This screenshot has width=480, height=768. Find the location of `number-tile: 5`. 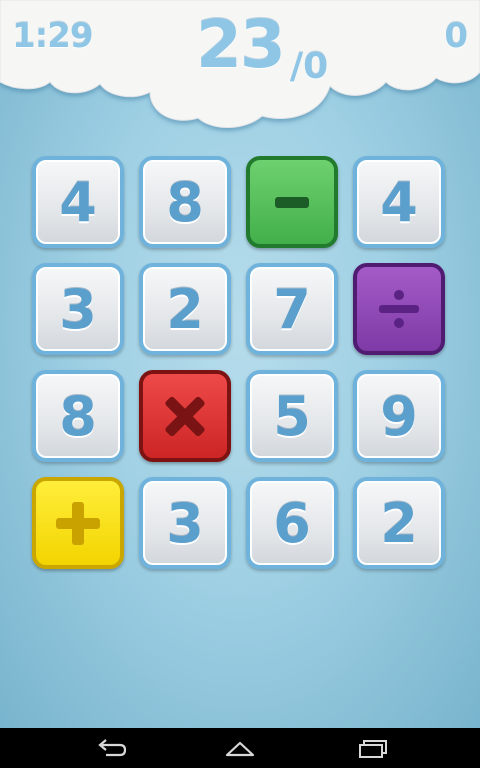

number-tile: 5 is located at coordinates (292, 416).